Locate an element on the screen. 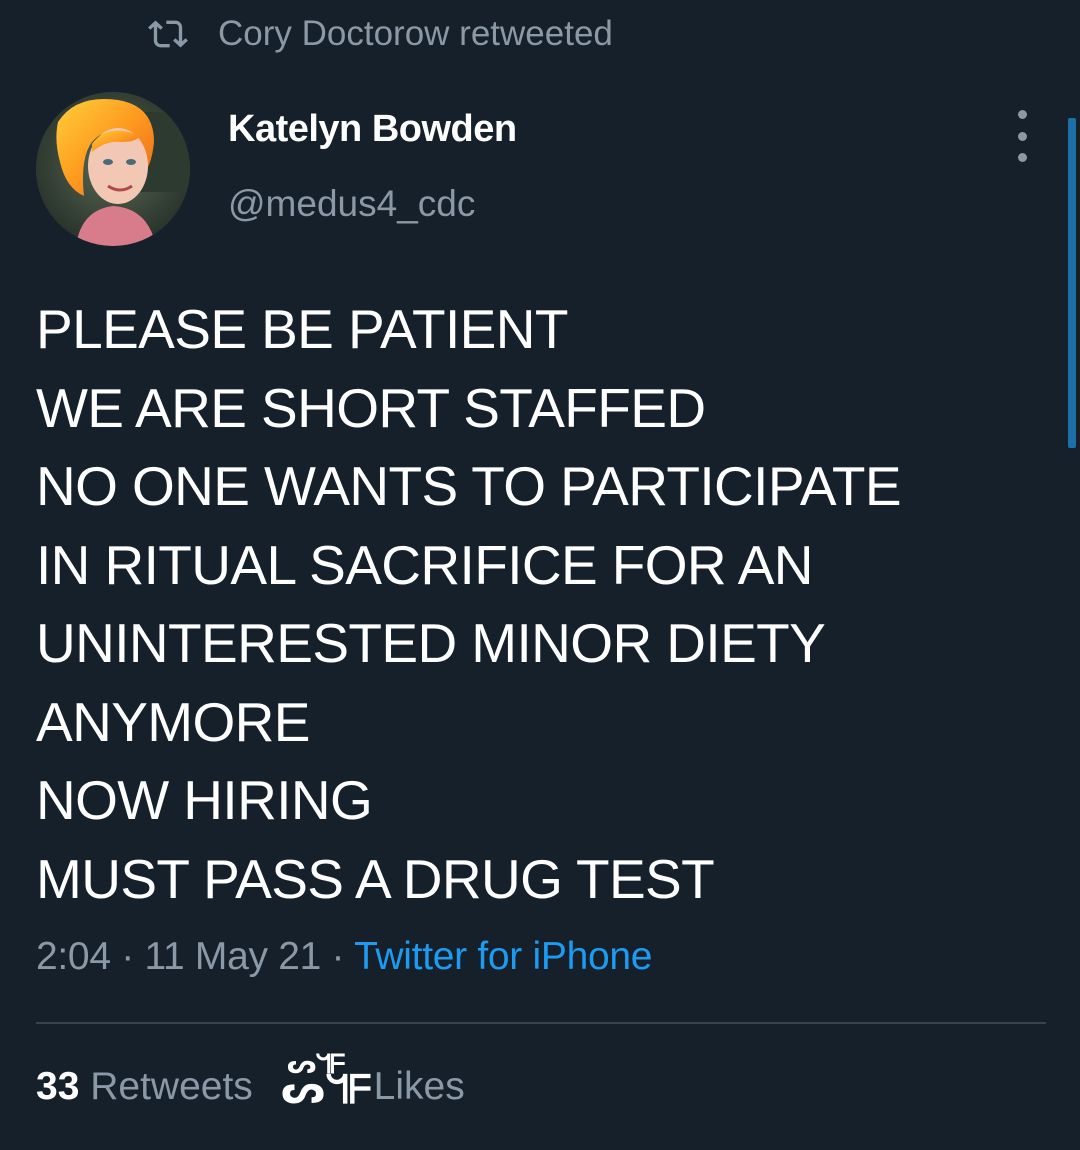  scrollbar is located at coordinates (1072, 283).